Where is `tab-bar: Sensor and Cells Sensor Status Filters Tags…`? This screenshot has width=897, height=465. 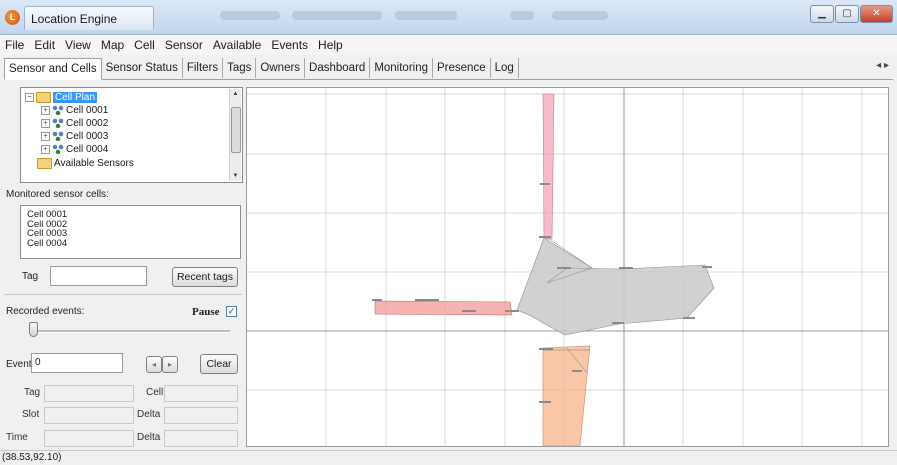
tab-bar: Sensor and Cells Sensor Status Filters Tags… is located at coordinates (448, 68).